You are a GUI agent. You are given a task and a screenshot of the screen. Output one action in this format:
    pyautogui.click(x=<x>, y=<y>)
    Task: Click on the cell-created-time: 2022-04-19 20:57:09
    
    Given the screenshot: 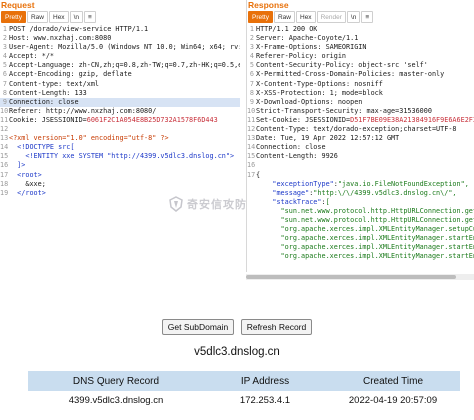 What is the action you would take?
    pyautogui.click(x=393, y=400)
    